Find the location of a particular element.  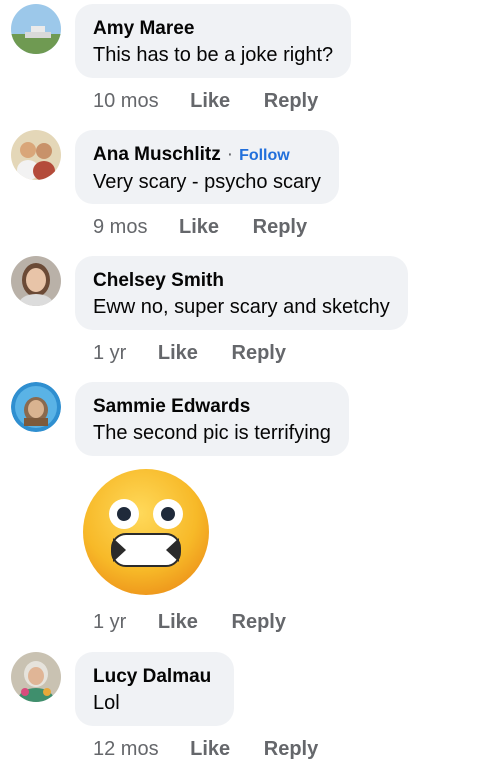

author-name: Sammie Edwards is located at coordinates (212, 407).